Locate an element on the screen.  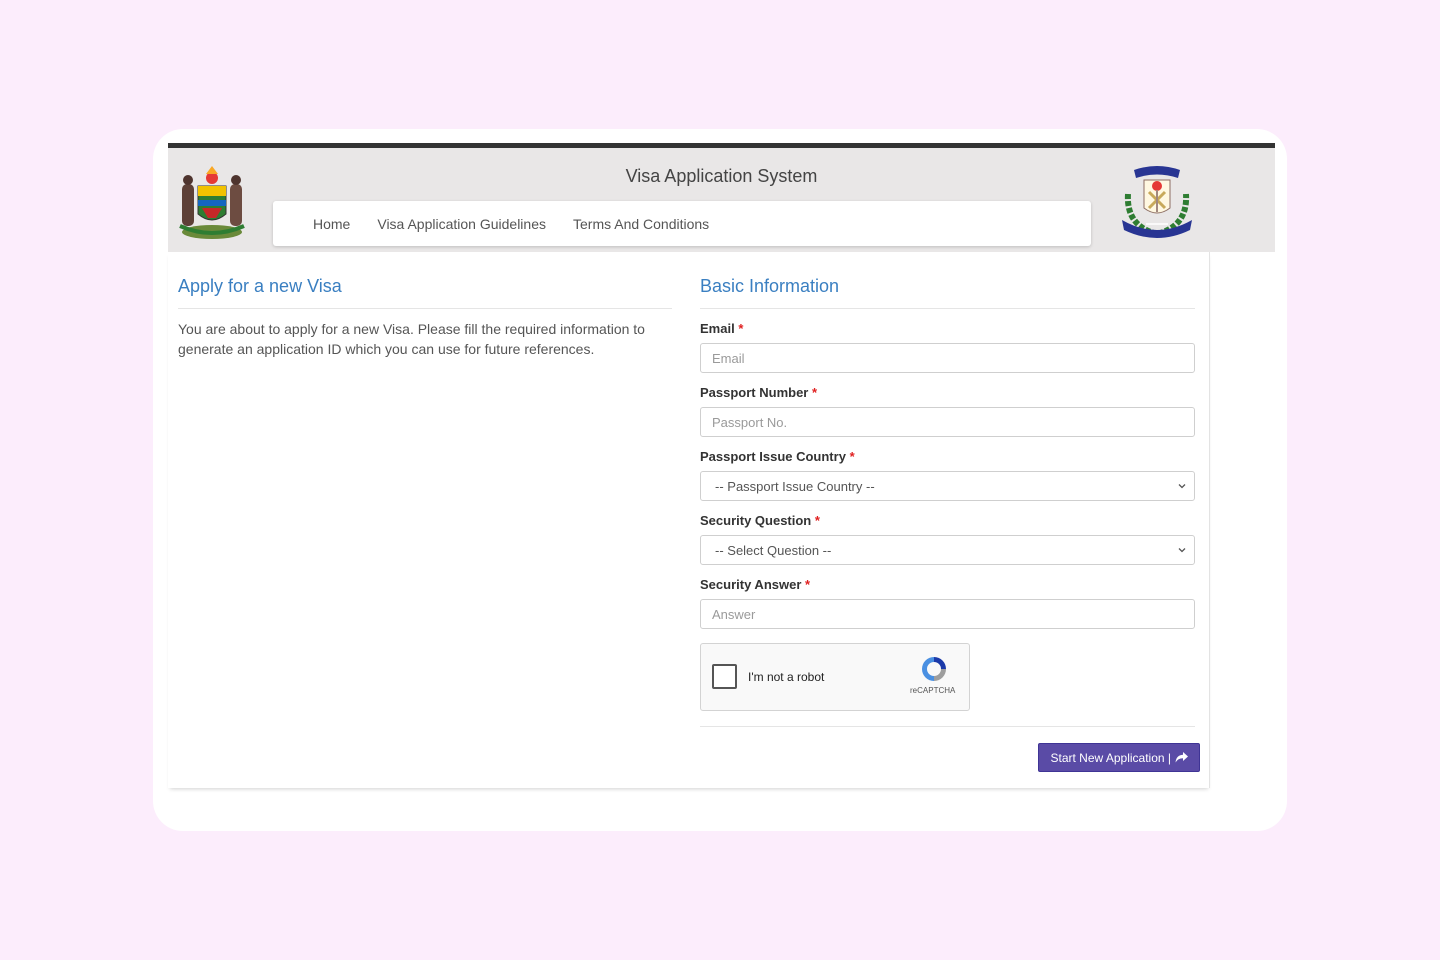
recaptcha-icon is located at coordinates (934, 669).